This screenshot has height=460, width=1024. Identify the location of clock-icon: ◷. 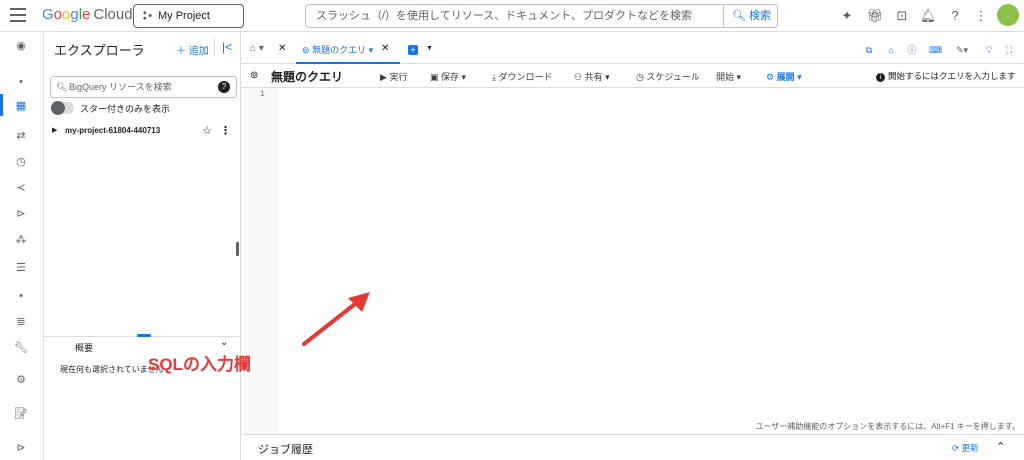
(640, 77).